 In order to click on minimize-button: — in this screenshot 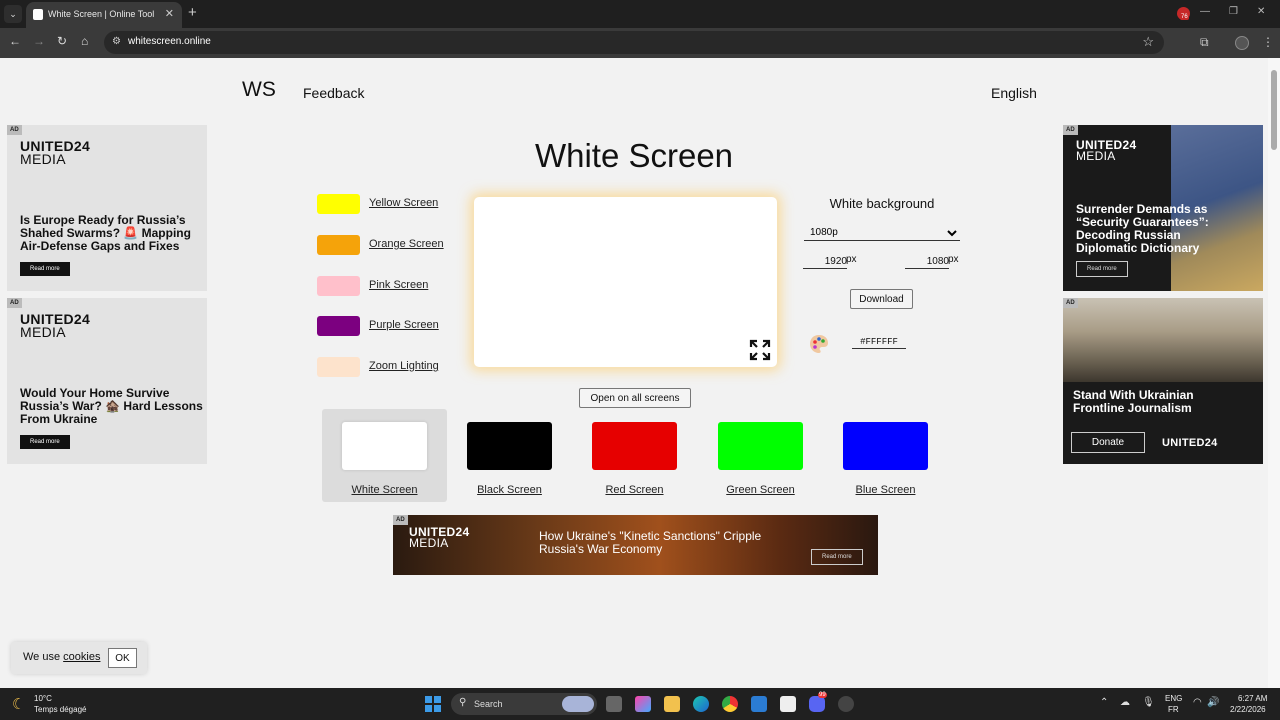, I will do `click(1205, 11)`.